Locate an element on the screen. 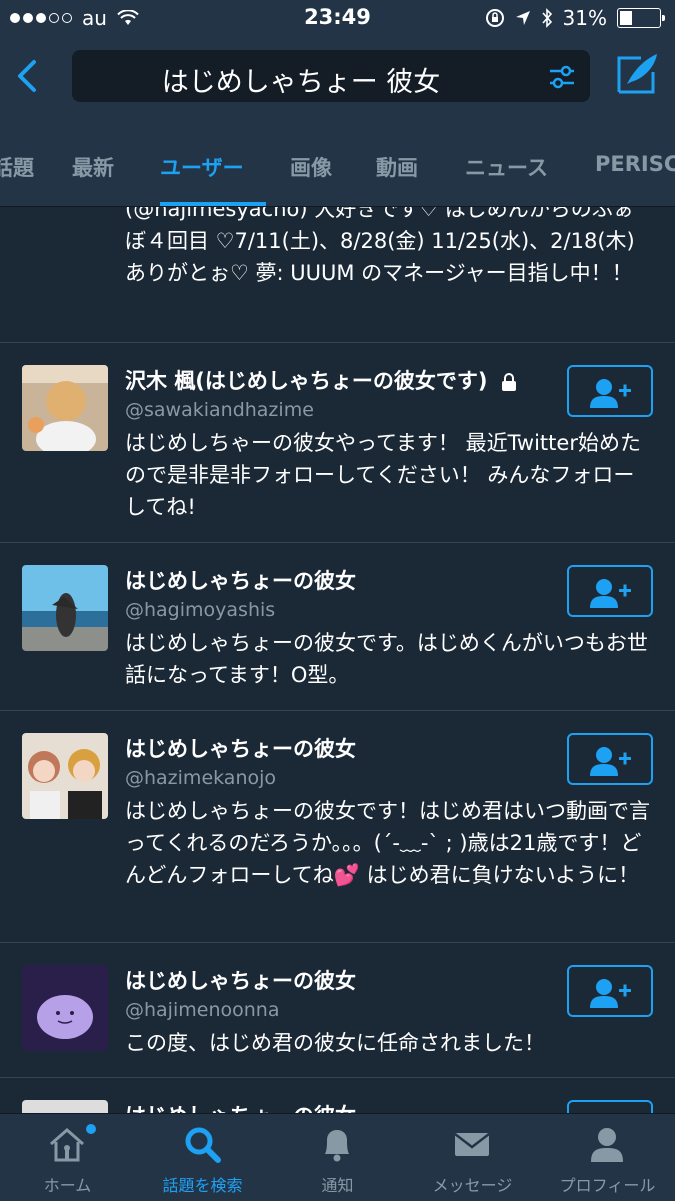 This screenshot has height=1201, width=675. two-hearts-icon: 💕 is located at coordinates (346, 875).